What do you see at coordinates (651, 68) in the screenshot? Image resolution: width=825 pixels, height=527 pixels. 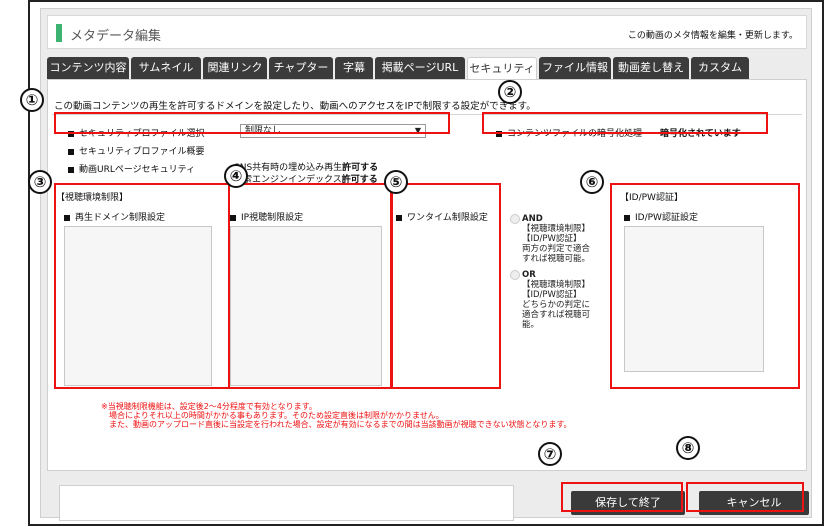 I see `tab-replace-video: 動画差し替え` at bounding box center [651, 68].